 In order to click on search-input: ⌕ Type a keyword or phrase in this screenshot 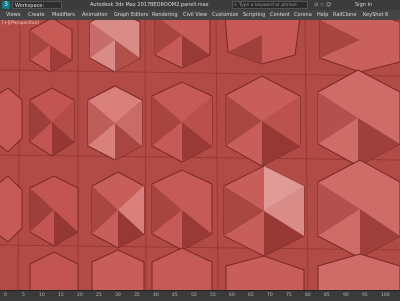, I will do `click(270, 5)`.